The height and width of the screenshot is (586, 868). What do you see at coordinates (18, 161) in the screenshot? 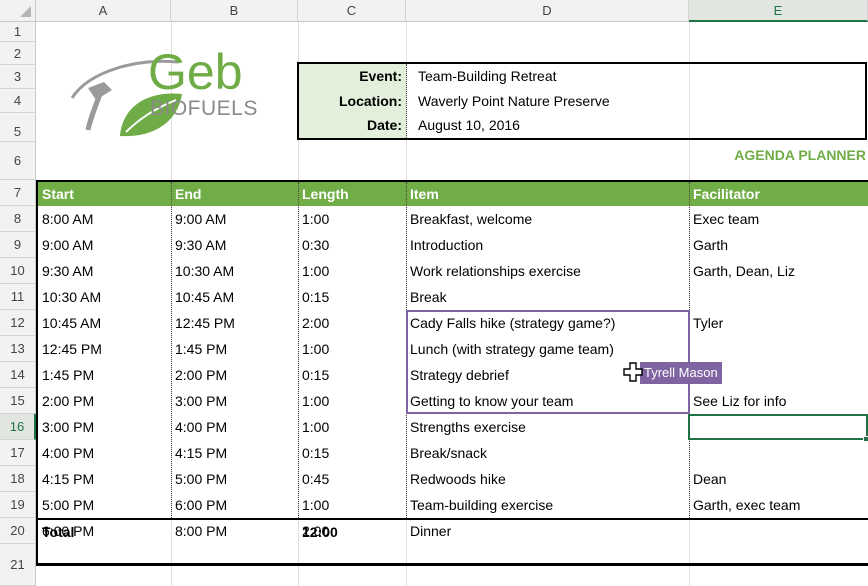
I see `row-header: 6` at bounding box center [18, 161].